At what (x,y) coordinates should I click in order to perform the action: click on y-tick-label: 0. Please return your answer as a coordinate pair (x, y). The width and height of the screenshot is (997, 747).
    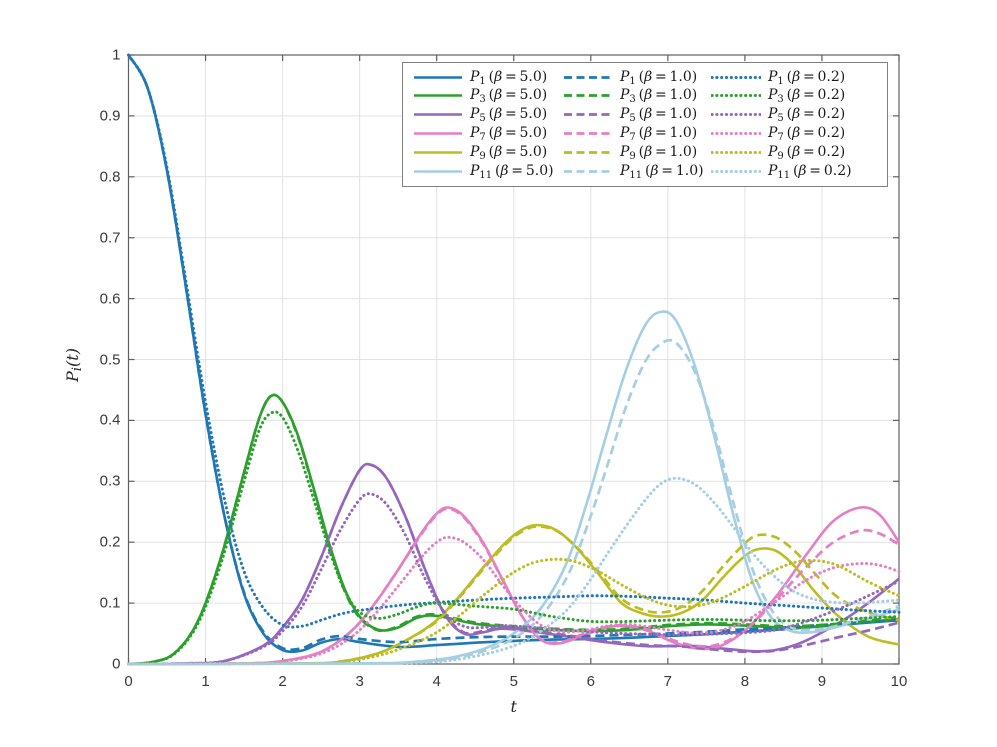
    Looking at the image, I should click on (116, 664).